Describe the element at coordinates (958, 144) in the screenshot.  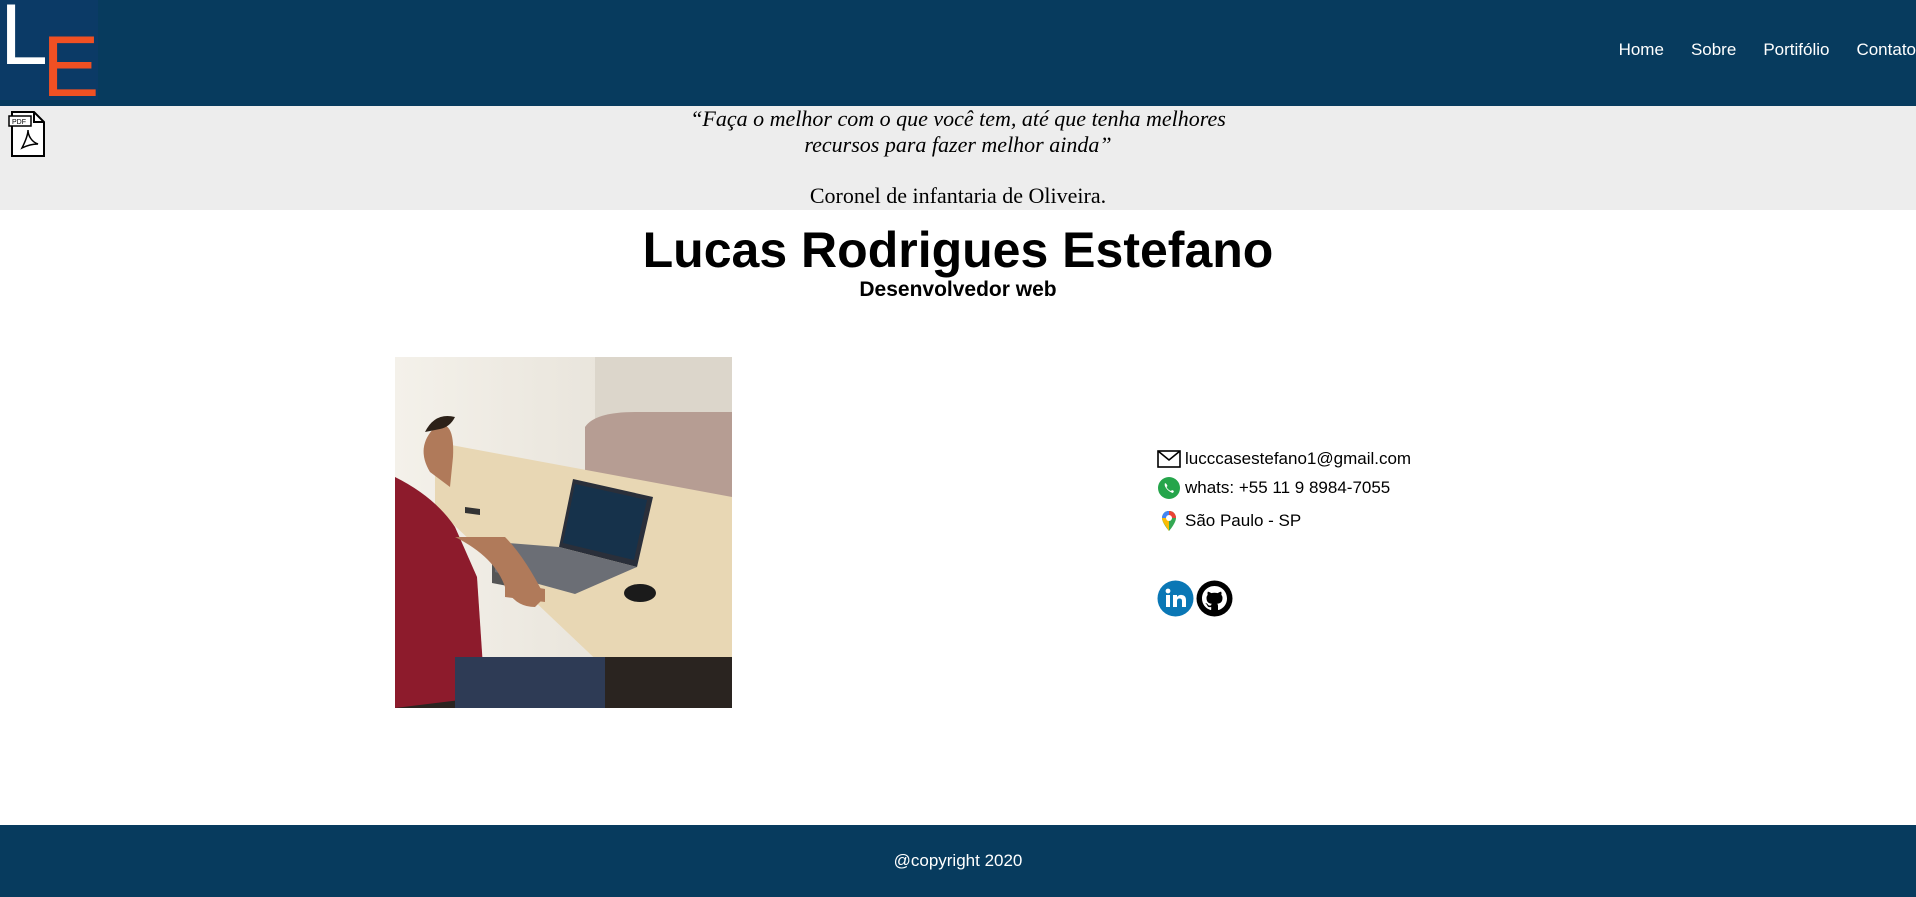
I see `quote-line-2: recursos para fazer melhor ainda”` at that location.